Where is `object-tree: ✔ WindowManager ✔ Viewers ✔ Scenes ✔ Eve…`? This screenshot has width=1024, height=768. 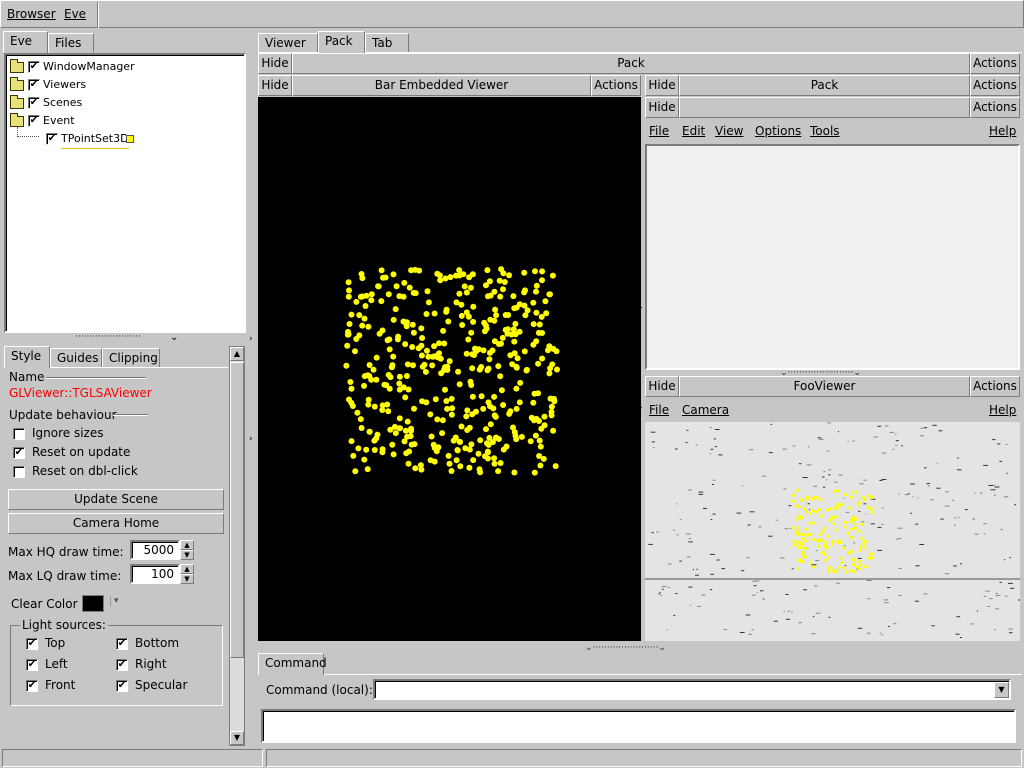
object-tree: ✔ WindowManager ✔ Viewers ✔ Scenes ✔ Eve… is located at coordinates (125, 193).